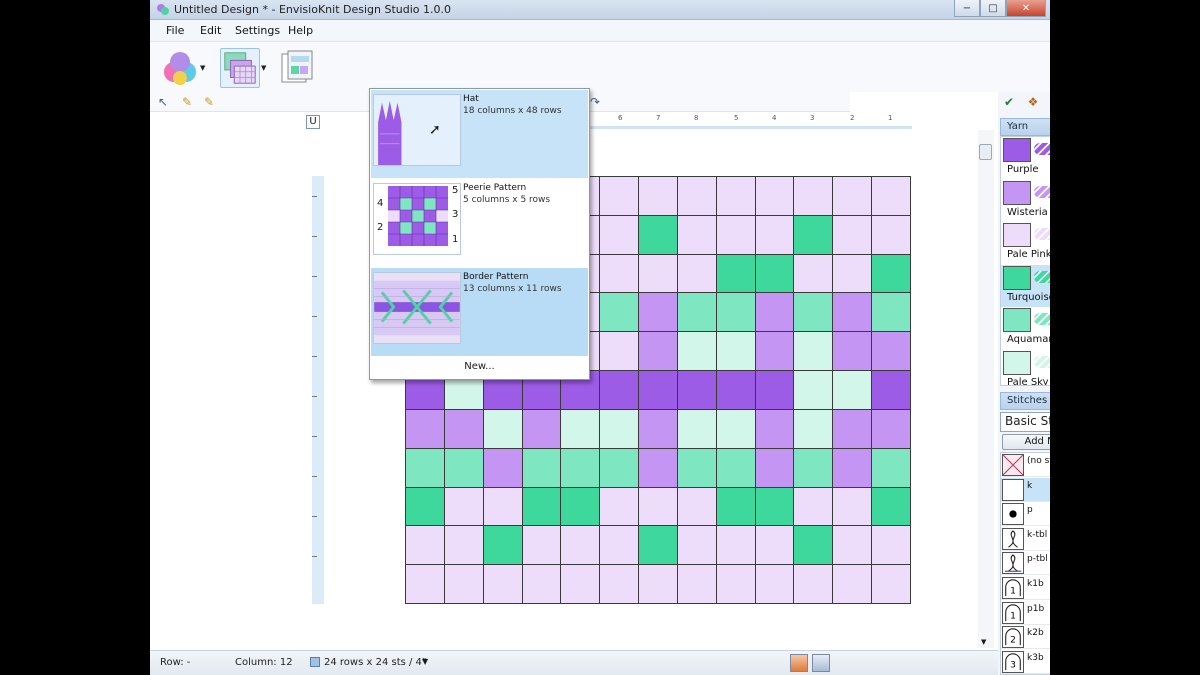  Describe the element at coordinates (1025, 367) in the screenshot. I see `yarn-item: Pale Sky Blue` at that location.